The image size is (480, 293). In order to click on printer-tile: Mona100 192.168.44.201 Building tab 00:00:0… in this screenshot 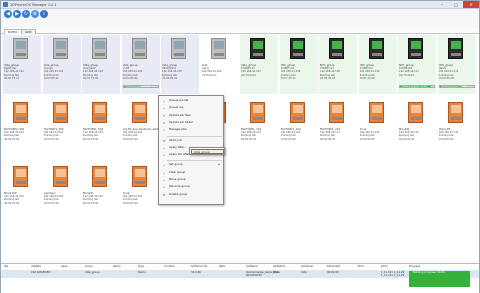, I will do `click(22, 192)`.